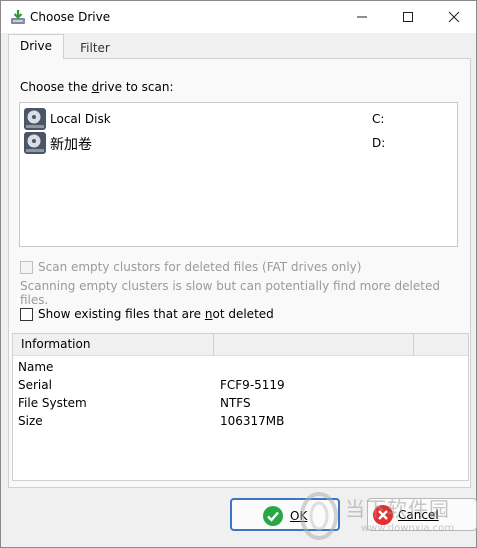 This screenshot has height=548, width=477. What do you see at coordinates (238, 143) in the screenshot?
I see `drive-item-d: 新加卷 D:` at bounding box center [238, 143].